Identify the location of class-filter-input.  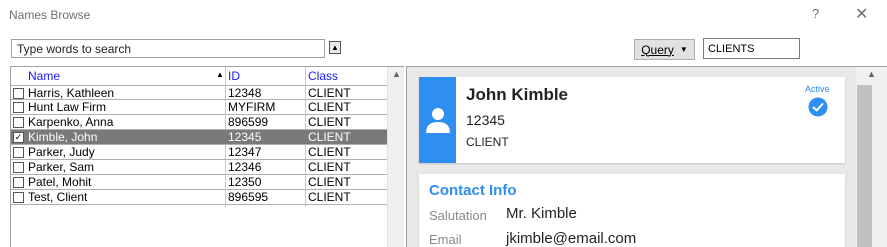
(751, 48).